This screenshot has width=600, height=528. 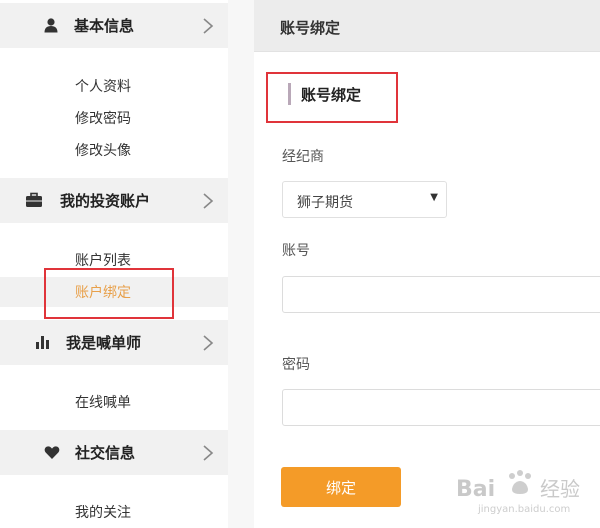 I want to click on sidebar-item-label: 账户列表, so click(x=103, y=261).